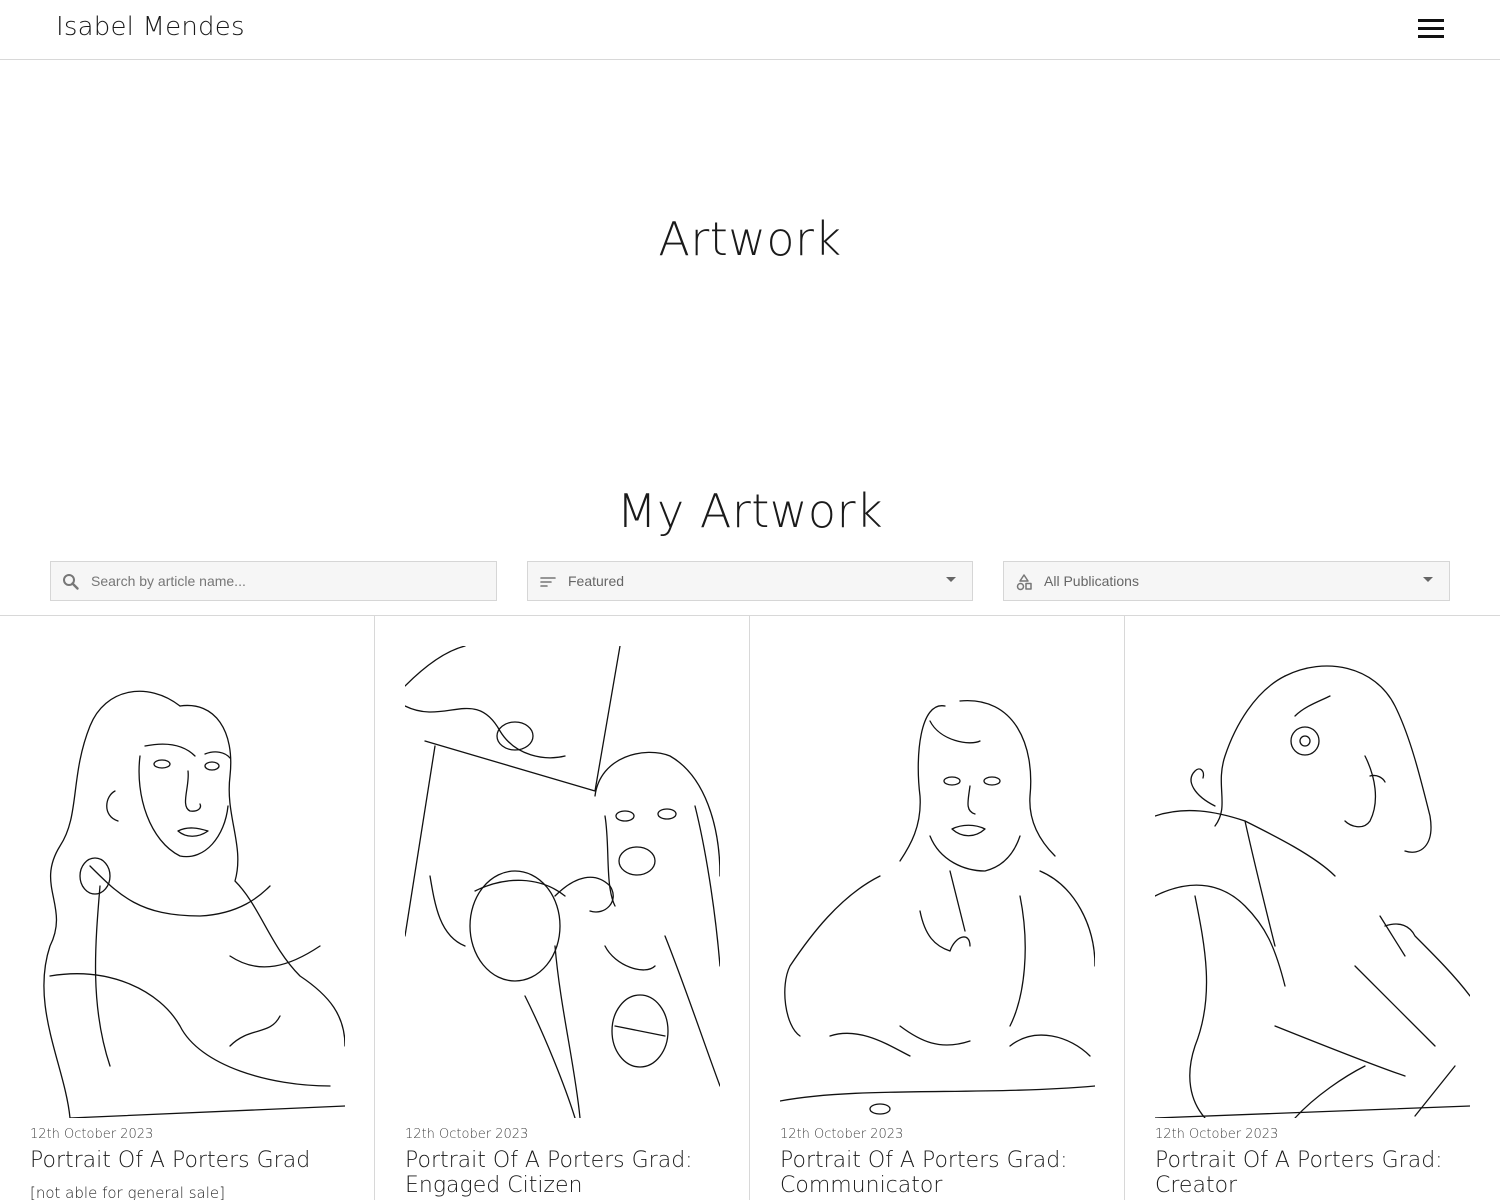  I want to click on publication-dropdown: All Publications, so click(1226, 581).